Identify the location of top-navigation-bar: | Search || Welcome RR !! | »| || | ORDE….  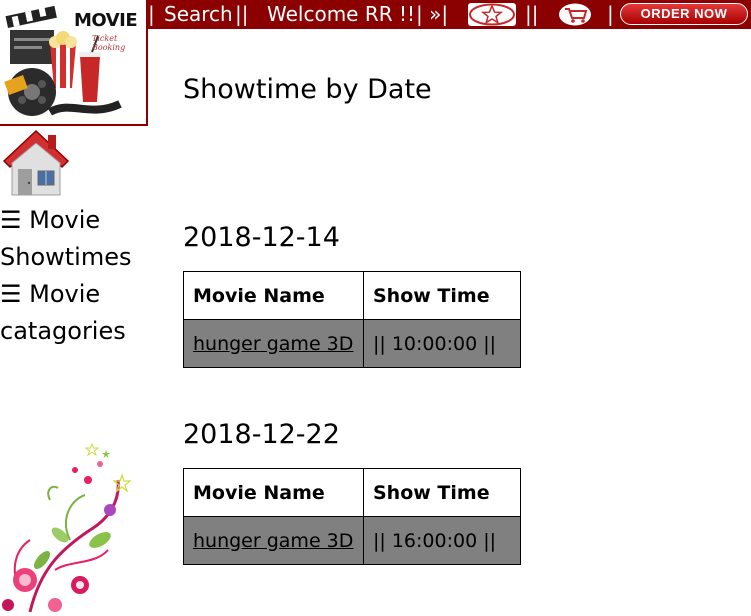
(449, 14).